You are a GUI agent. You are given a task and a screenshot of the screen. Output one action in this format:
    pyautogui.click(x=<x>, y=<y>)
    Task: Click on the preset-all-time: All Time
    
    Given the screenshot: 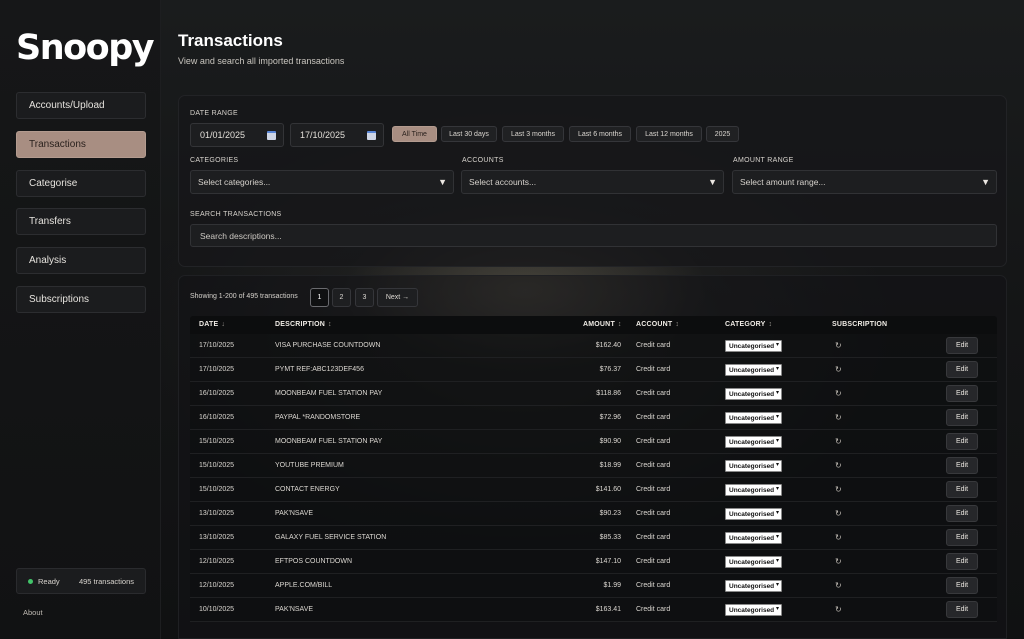 What is the action you would take?
    pyautogui.click(x=414, y=134)
    